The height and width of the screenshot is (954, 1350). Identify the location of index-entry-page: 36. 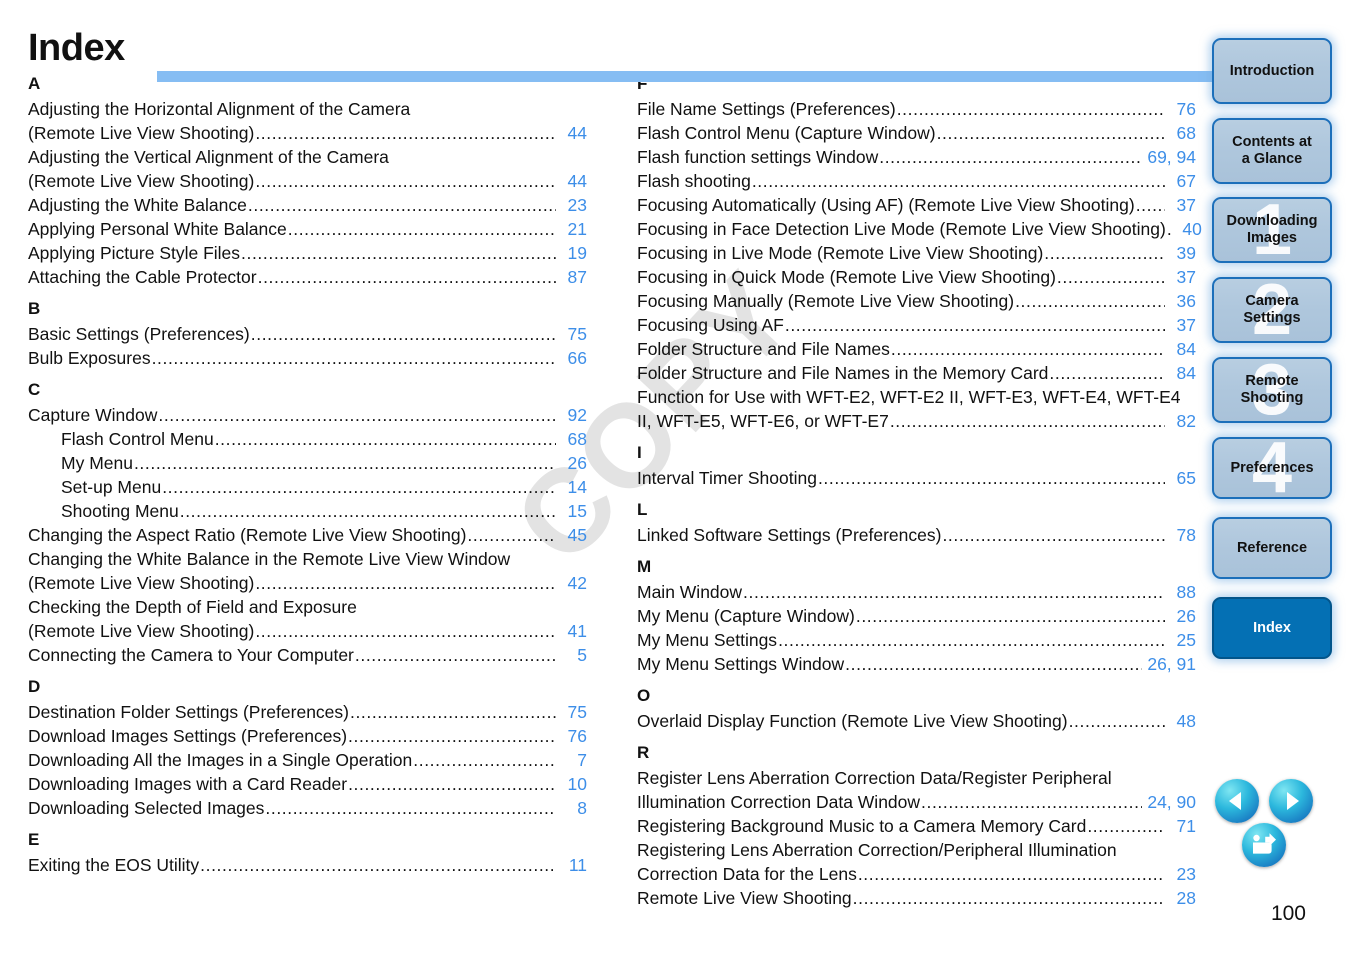
(1181, 301).